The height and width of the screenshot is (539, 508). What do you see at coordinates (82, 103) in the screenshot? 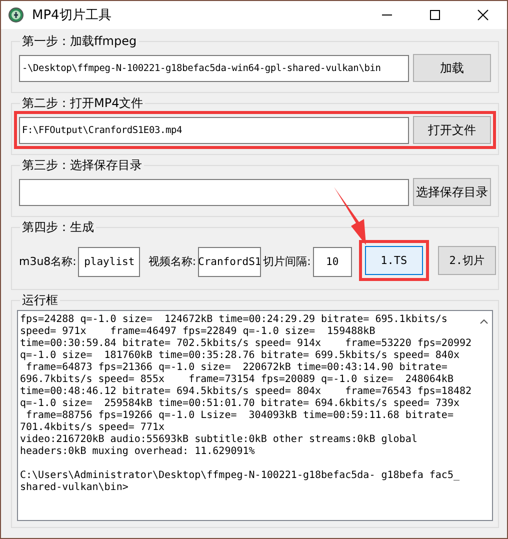
I see `group-title: 第二步：打开MP4文件` at bounding box center [82, 103].